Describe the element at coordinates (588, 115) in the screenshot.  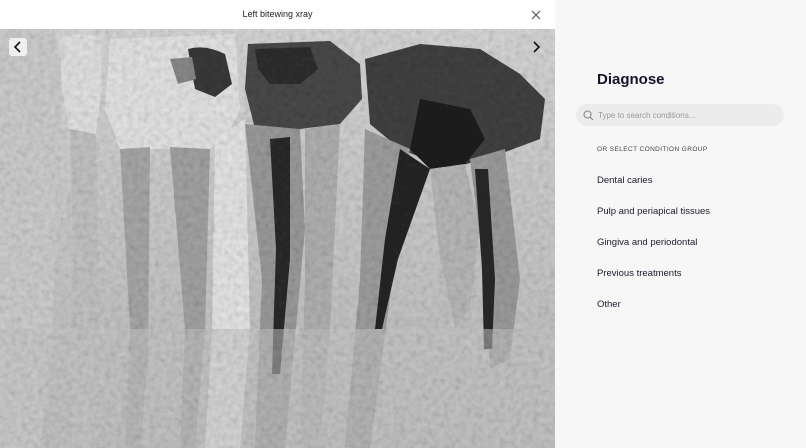
I see `search-icon` at that location.